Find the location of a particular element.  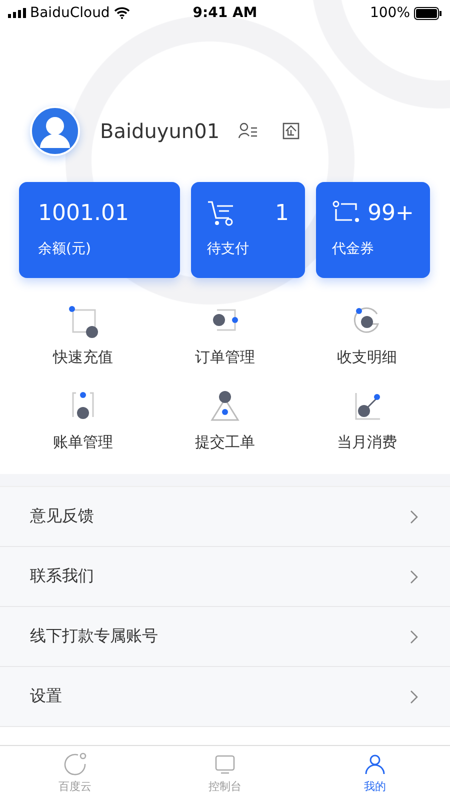

menu-label: 设置 is located at coordinates (46, 696).